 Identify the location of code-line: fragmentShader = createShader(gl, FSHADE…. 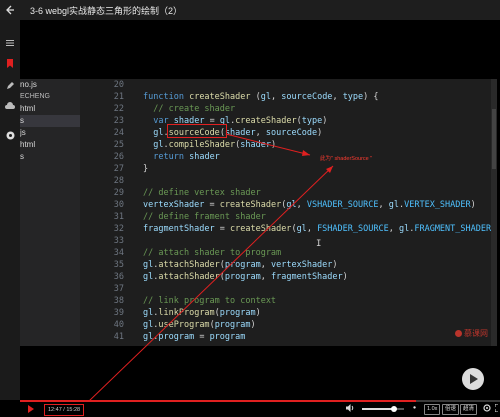
(319, 229).